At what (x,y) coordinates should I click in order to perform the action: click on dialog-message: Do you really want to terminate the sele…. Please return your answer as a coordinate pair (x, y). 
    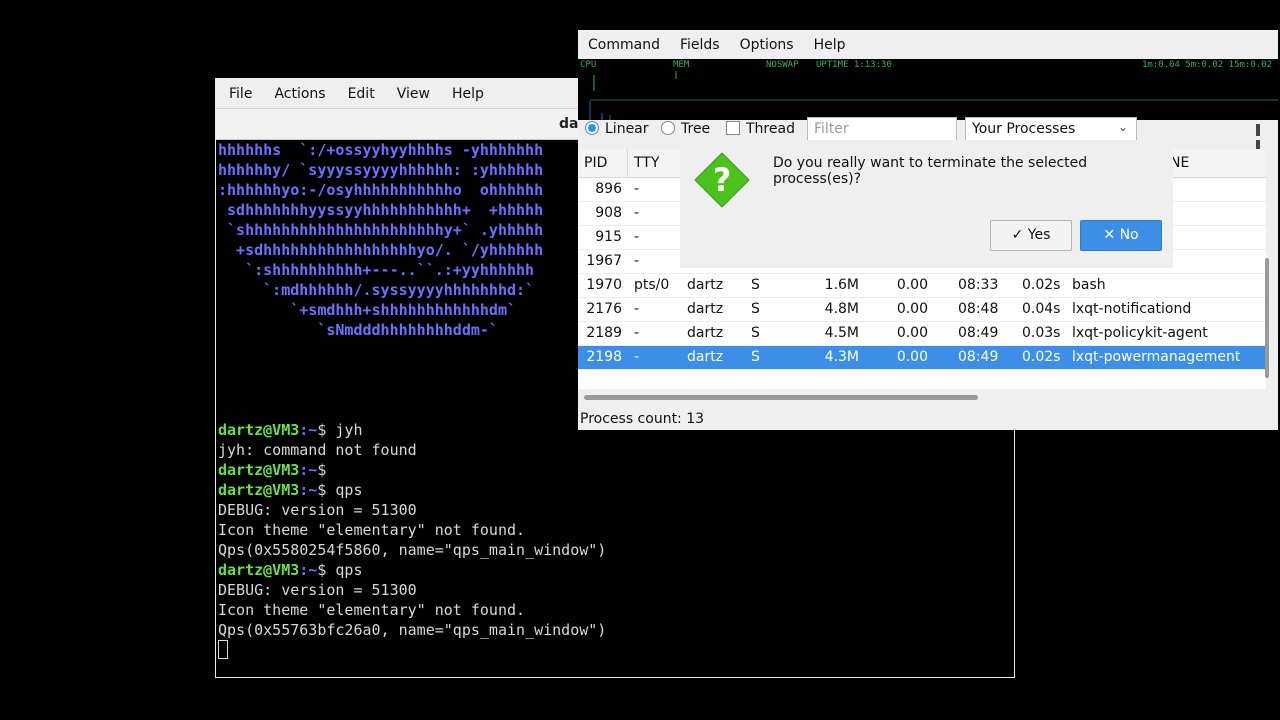
    Looking at the image, I should click on (930, 171).